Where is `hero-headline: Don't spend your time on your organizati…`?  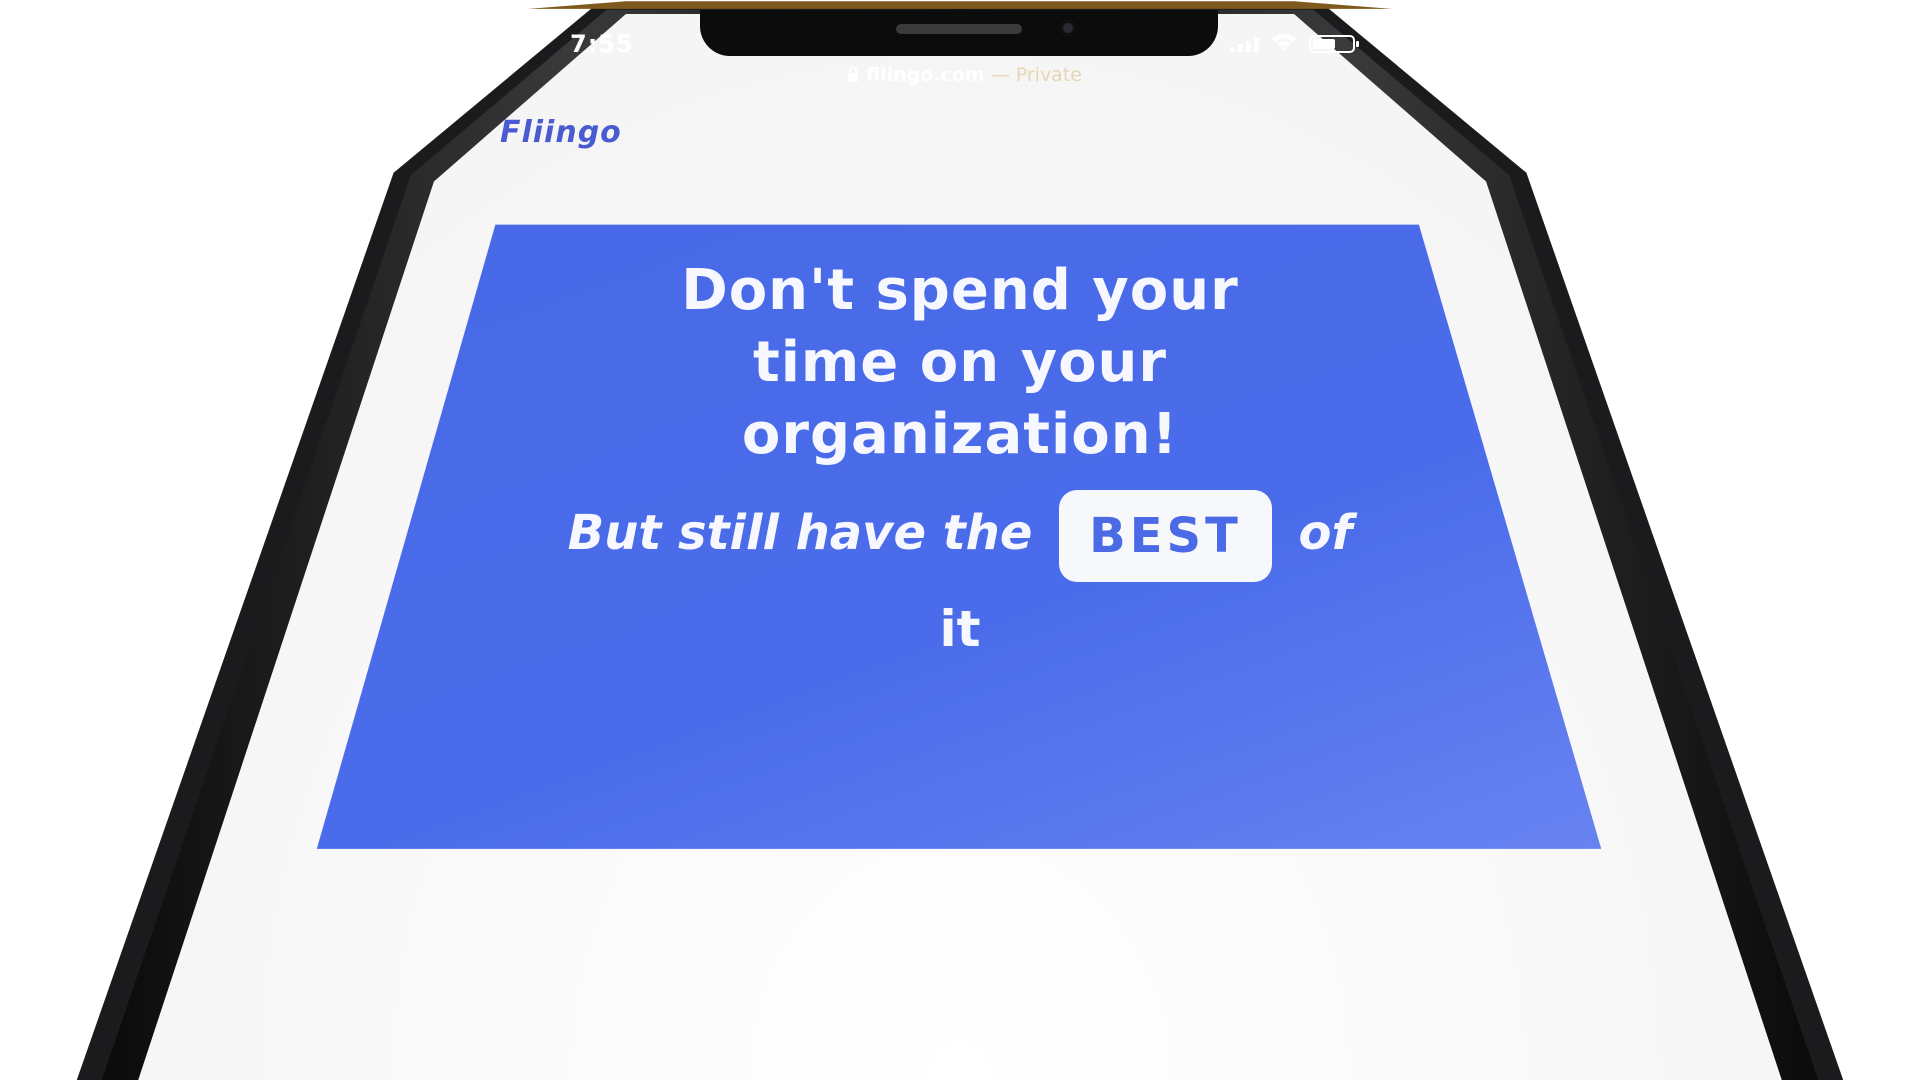 hero-headline: Don't spend your time on your organizati… is located at coordinates (960, 363).